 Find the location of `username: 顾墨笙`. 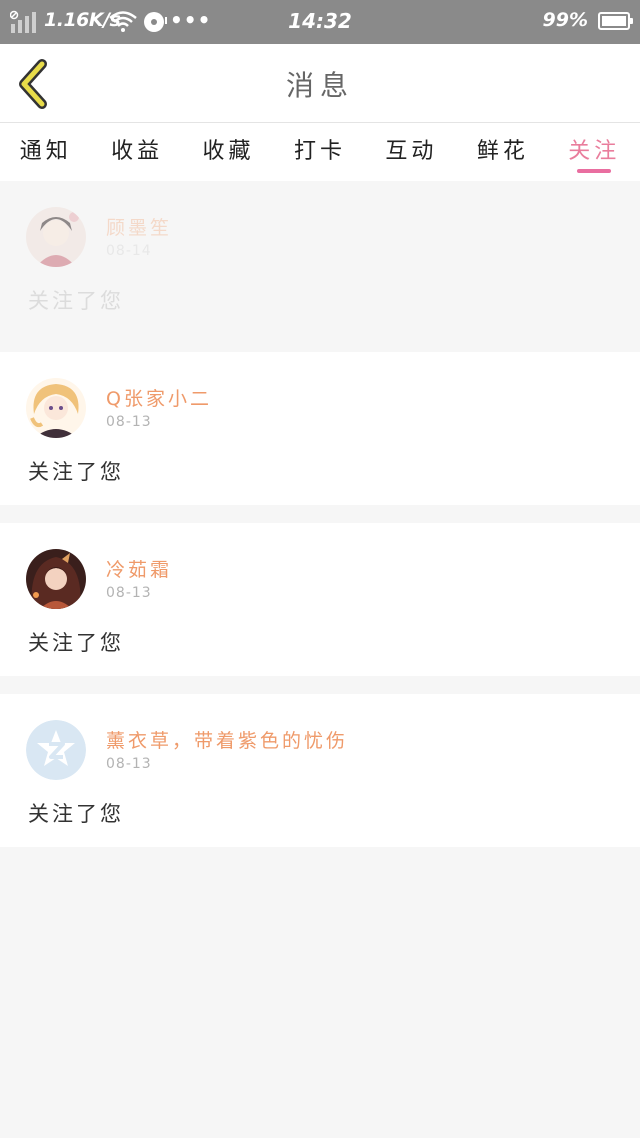

username: 顾墨笙 is located at coordinates (139, 226).